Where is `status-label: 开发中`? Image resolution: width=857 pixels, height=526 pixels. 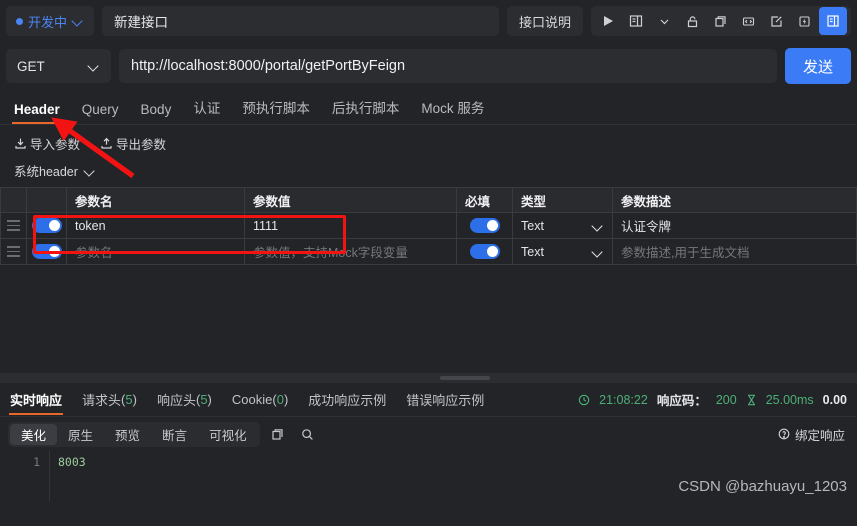 status-label: 开发中 is located at coordinates (48, 22).